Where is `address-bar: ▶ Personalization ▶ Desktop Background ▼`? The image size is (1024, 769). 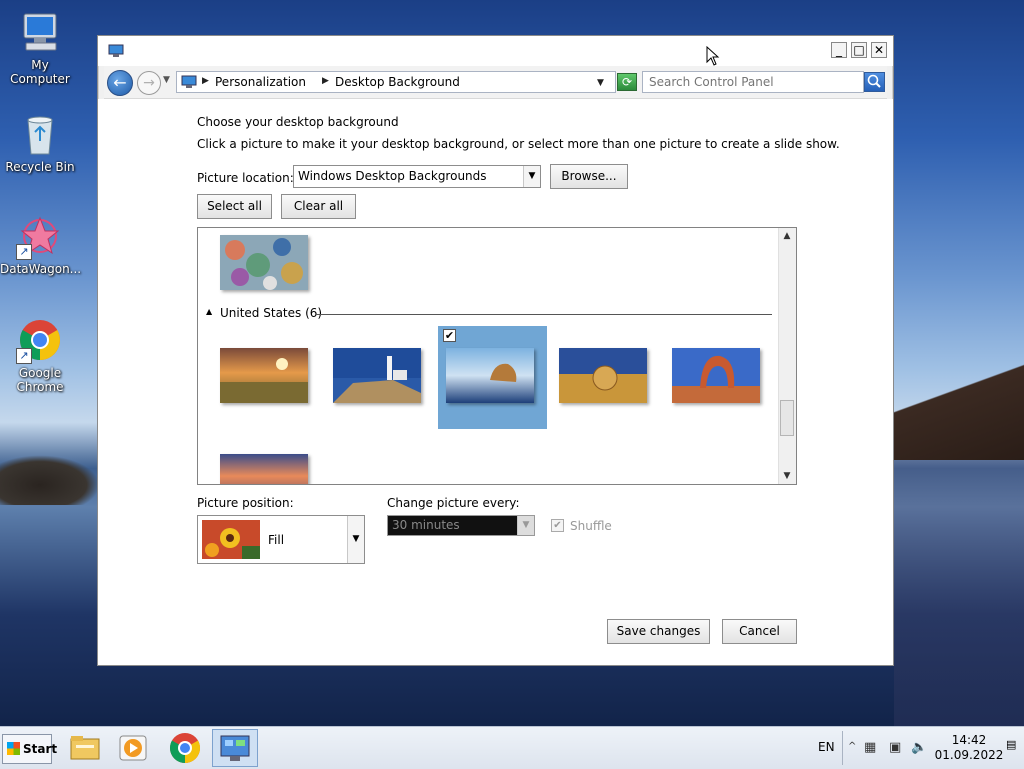 address-bar: ▶ Personalization ▶ Desktop Background ▼ is located at coordinates (396, 82).